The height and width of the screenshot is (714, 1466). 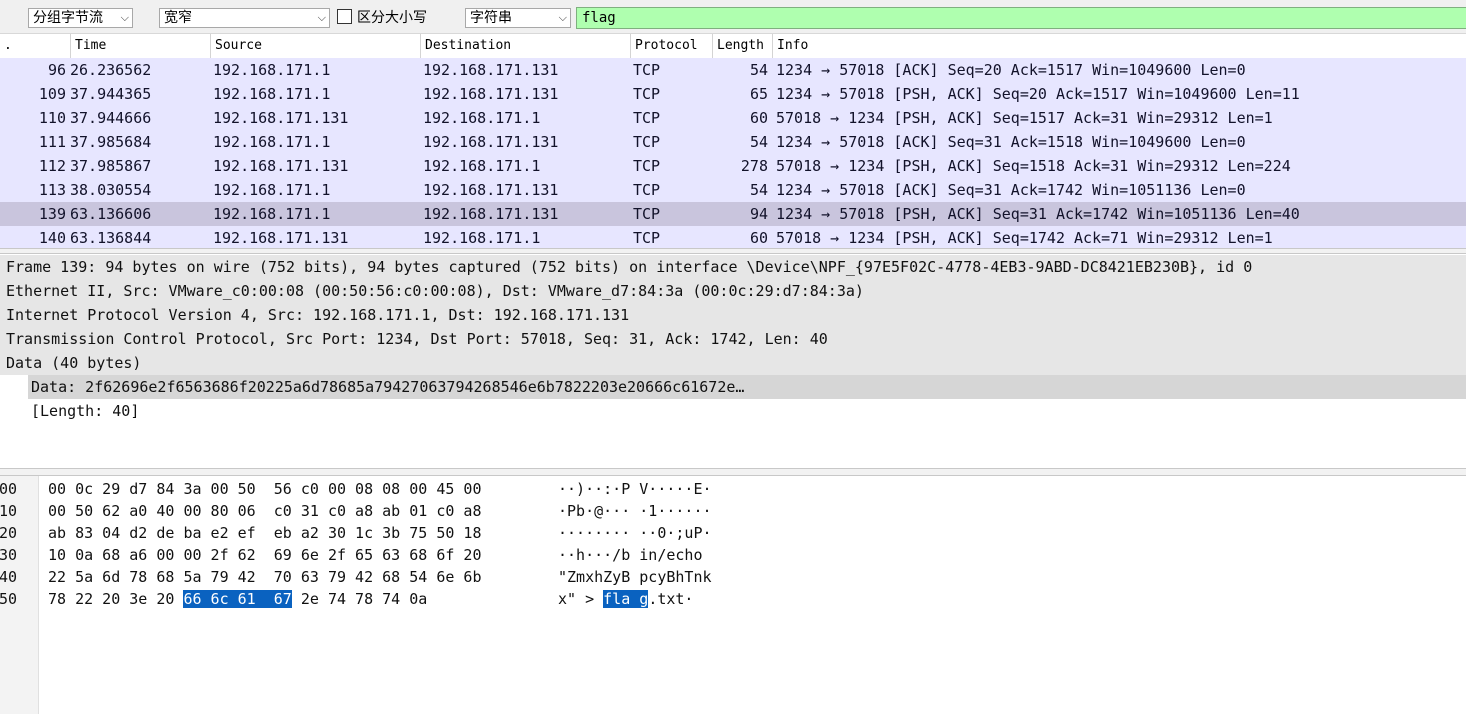 I want to click on hex-match-highlight: 67, so click(x=282, y=599).